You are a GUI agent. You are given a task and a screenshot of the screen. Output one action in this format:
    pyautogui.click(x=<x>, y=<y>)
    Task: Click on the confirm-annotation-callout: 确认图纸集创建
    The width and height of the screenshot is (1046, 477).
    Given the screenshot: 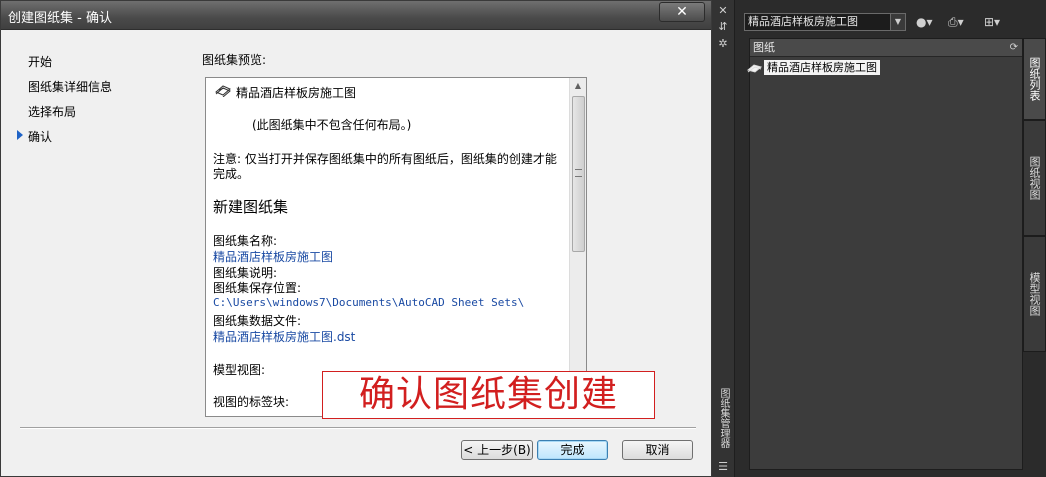 What is the action you would take?
    pyautogui.click(x=488, y=395)
    